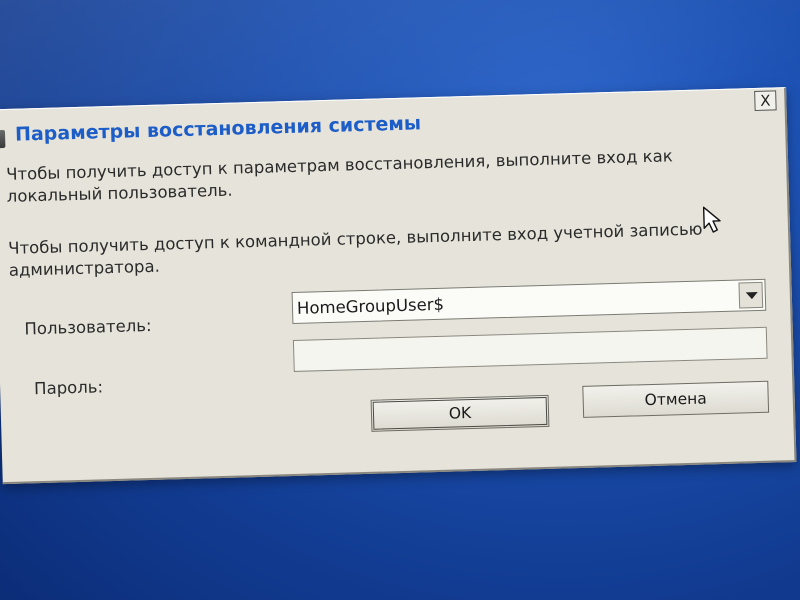 The height and width of the screenshot is (600, 800). I want to click on close-icon: X, so click(765, 100).